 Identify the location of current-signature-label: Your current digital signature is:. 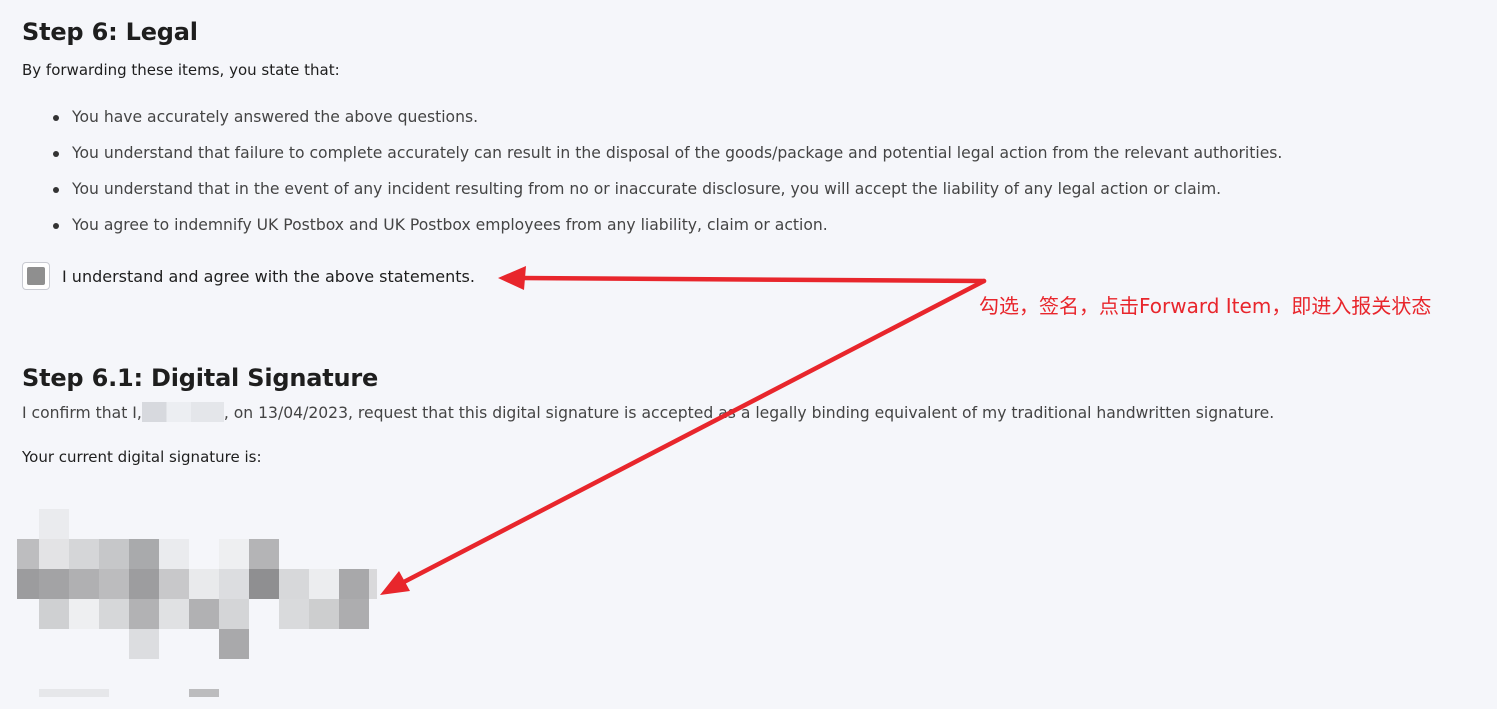
(142, 457).